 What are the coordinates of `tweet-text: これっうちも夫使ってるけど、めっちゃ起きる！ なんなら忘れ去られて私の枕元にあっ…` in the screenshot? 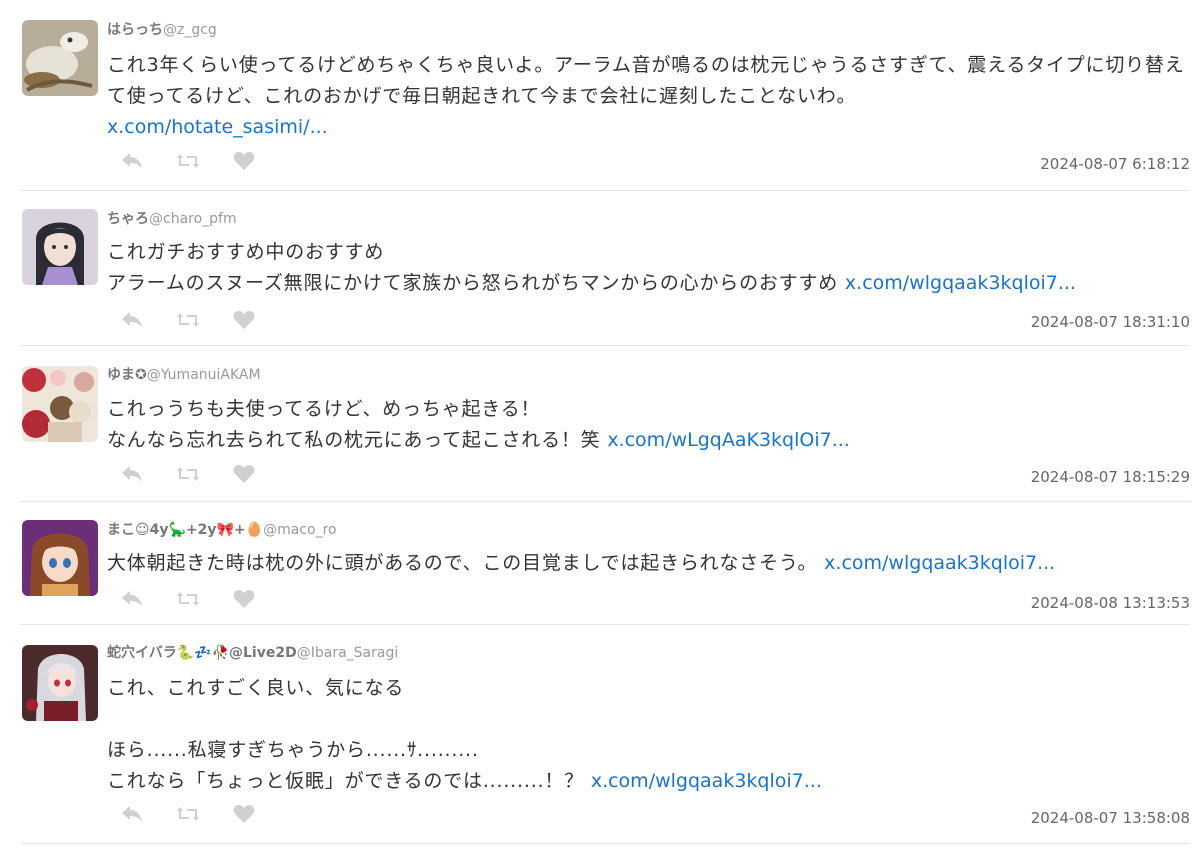 It's located at (648, 425).